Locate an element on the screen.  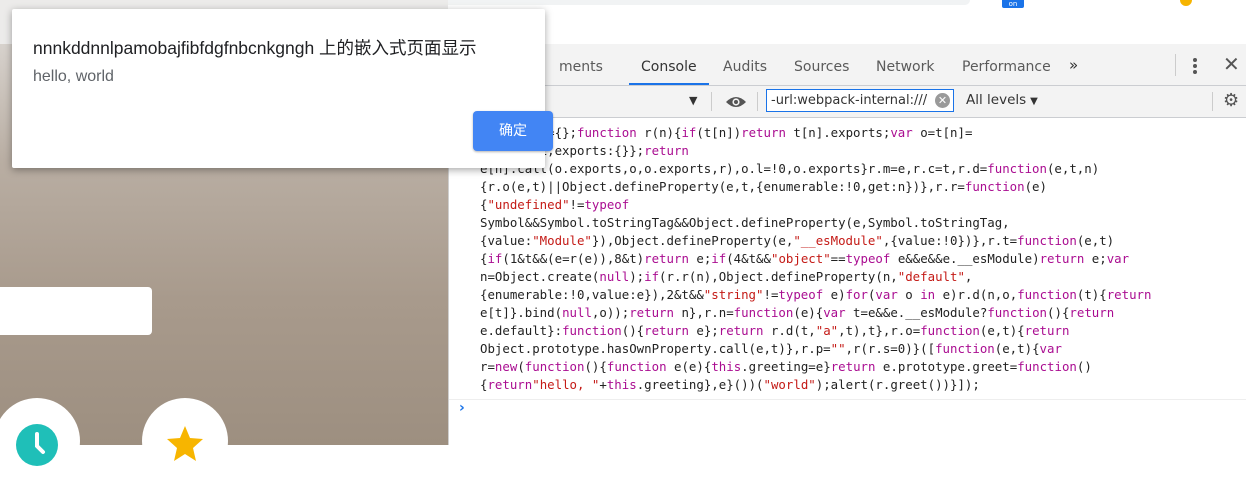
clock-icon is located at coordinates (37, 445).